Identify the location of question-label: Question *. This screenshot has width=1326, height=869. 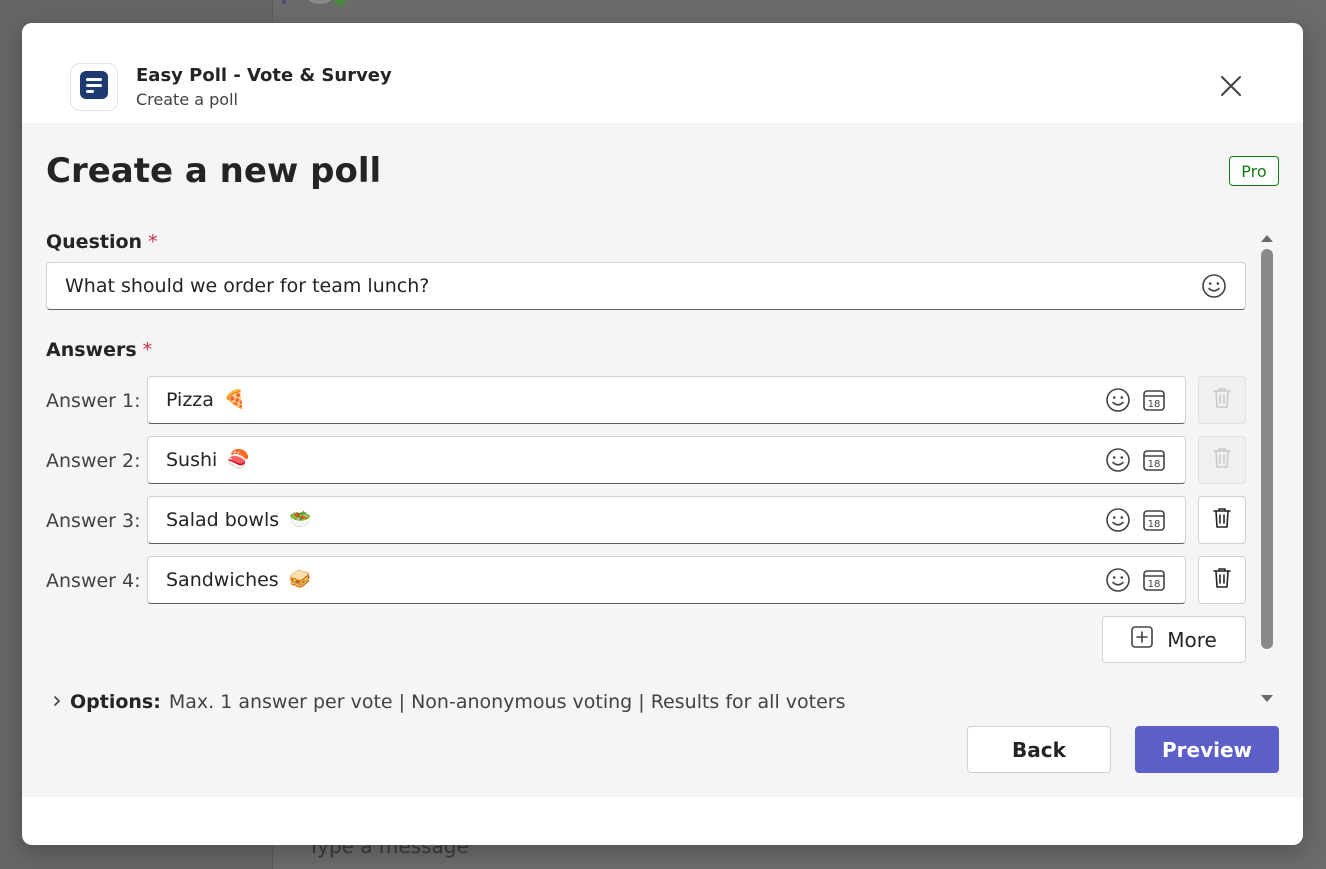
(102, 242).